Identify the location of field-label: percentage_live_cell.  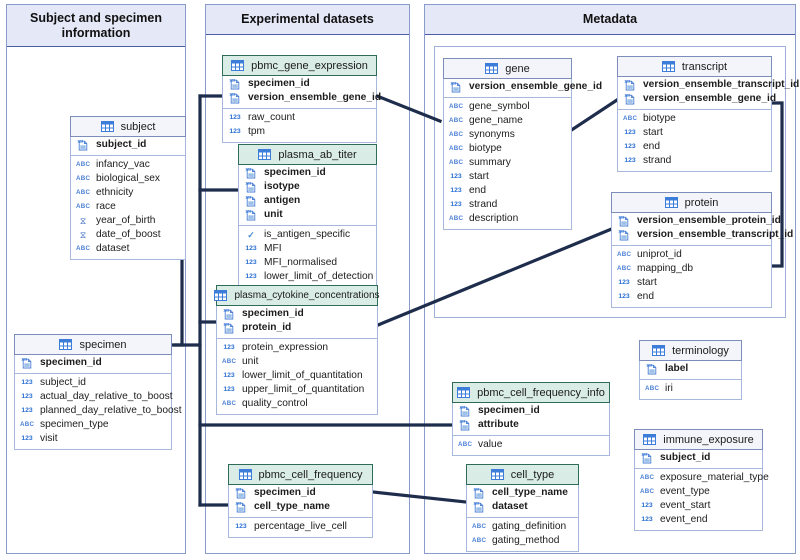
(300, 526).